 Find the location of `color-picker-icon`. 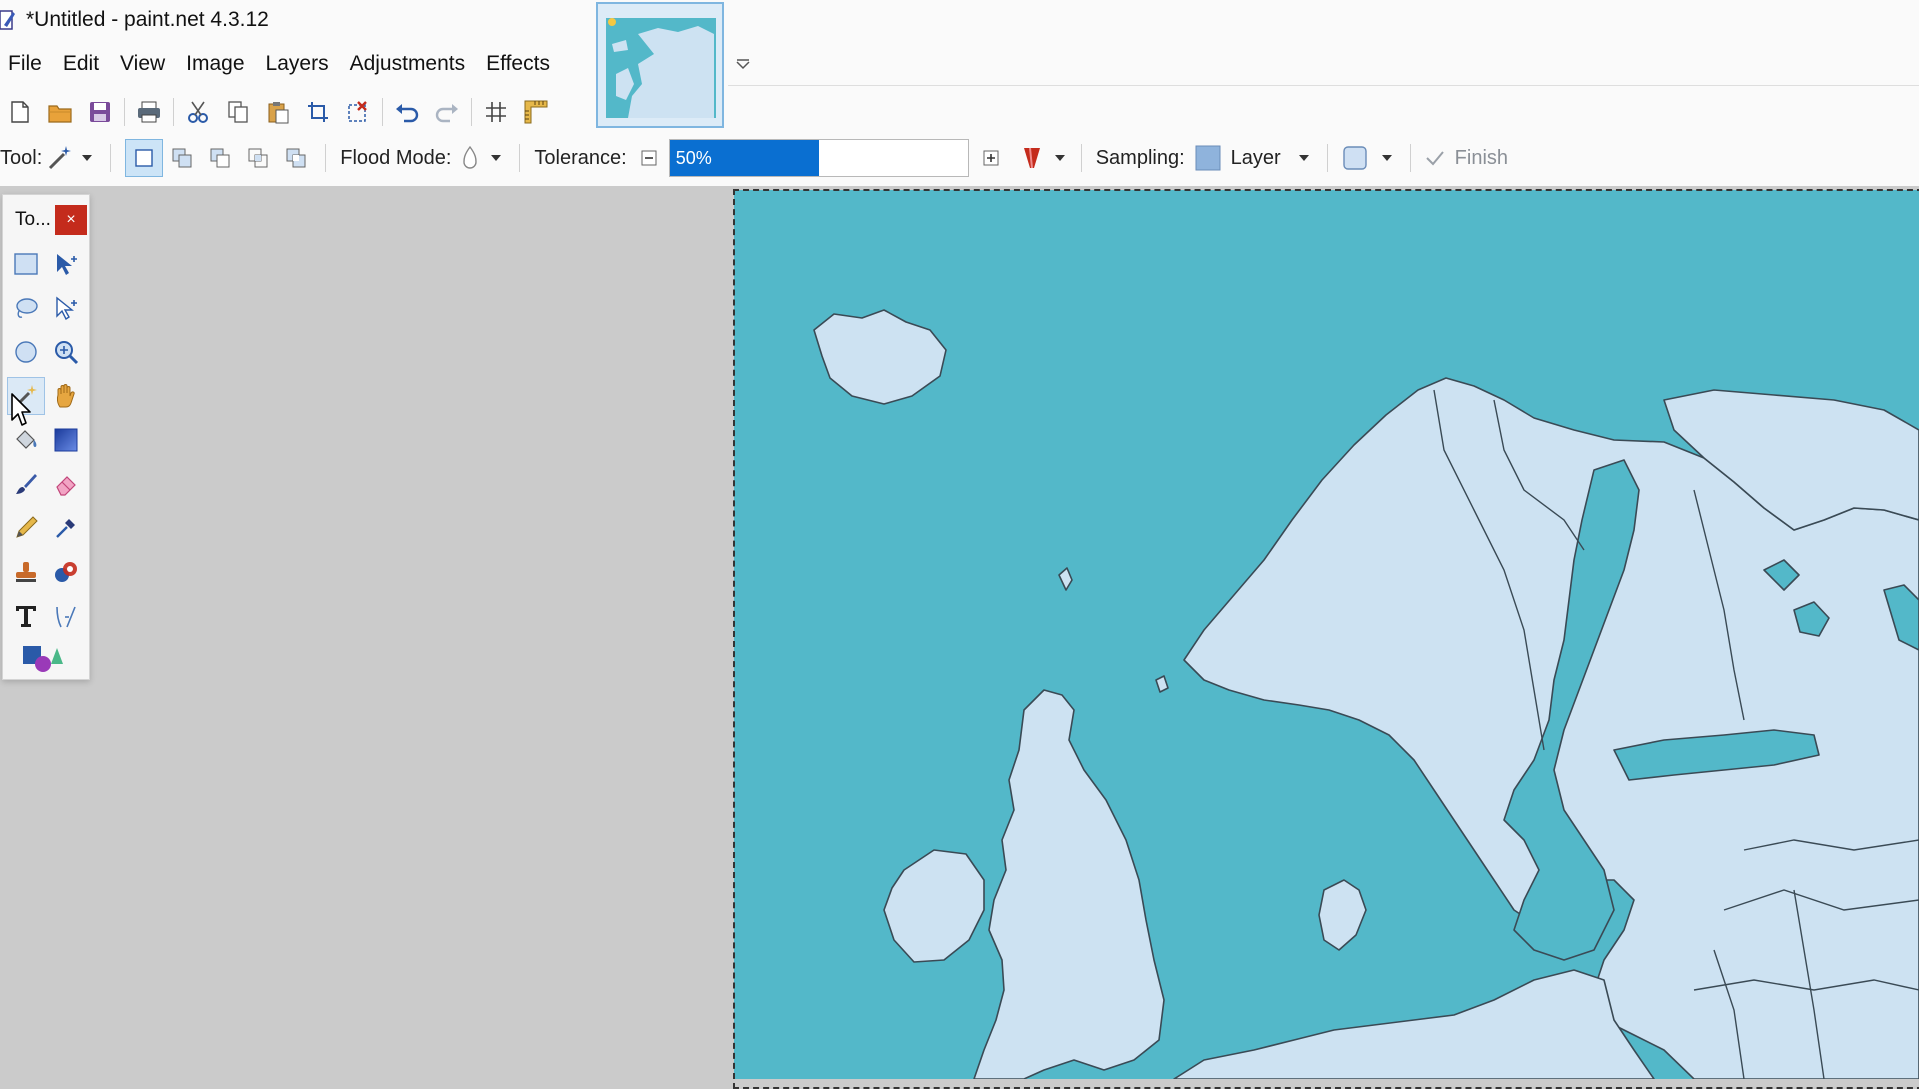

color-picker-icon is located at coordinates (66, 528).